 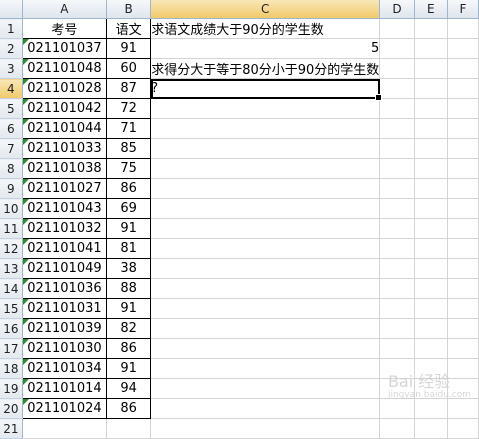 What do you see at coordinates (463, 248) in the screenshot?
I see `cell-f12` at bounding box center [463, 248].